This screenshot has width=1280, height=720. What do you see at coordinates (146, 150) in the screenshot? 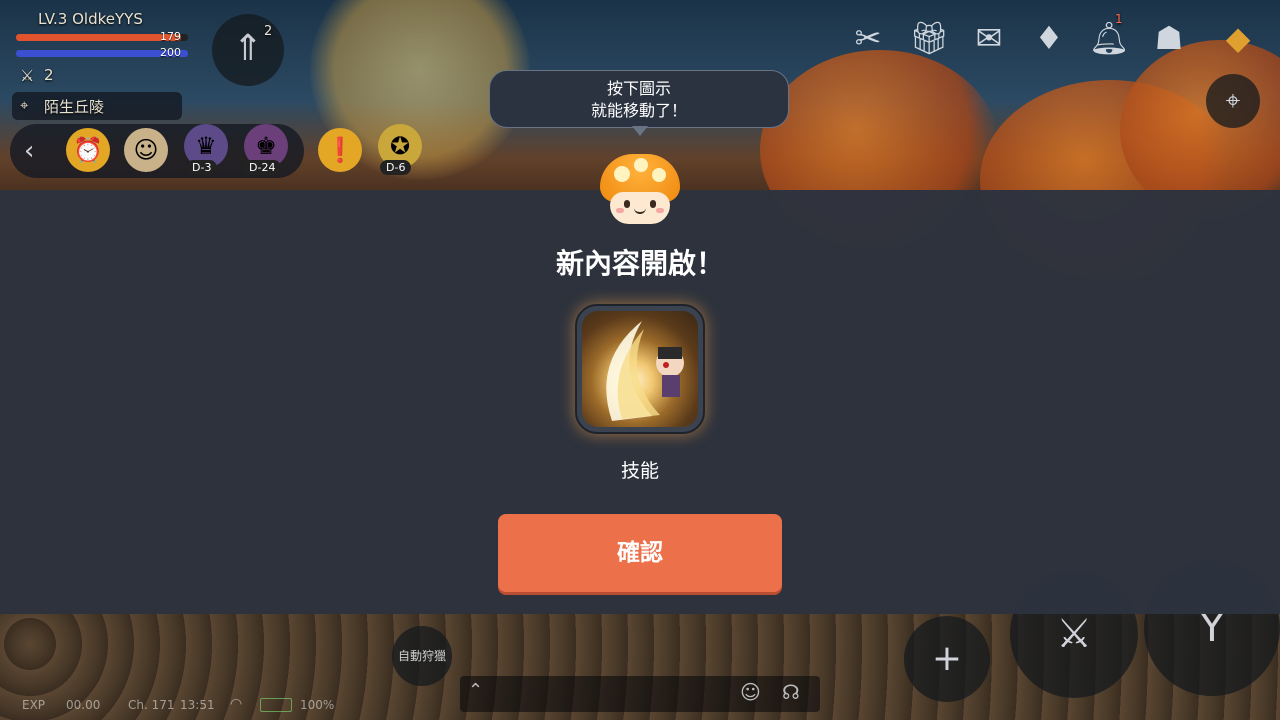
I see `angel-icon: ☺` at bounding box center [146, 150].